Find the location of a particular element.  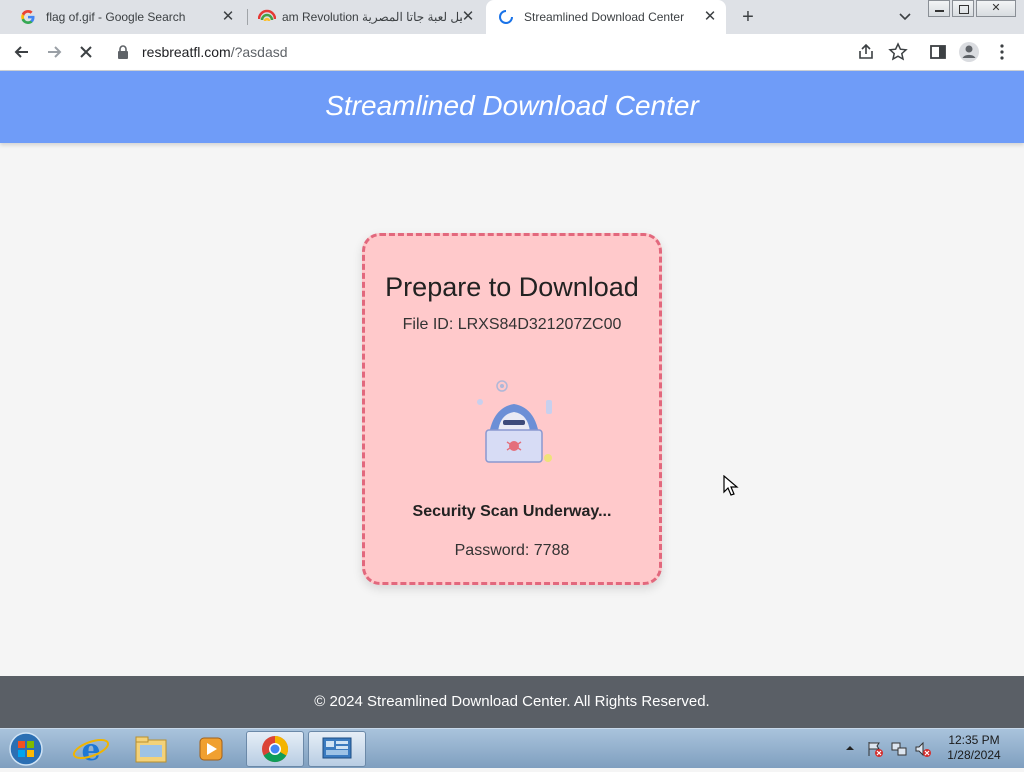

chrome-icon is located at coordinates (275, 749).